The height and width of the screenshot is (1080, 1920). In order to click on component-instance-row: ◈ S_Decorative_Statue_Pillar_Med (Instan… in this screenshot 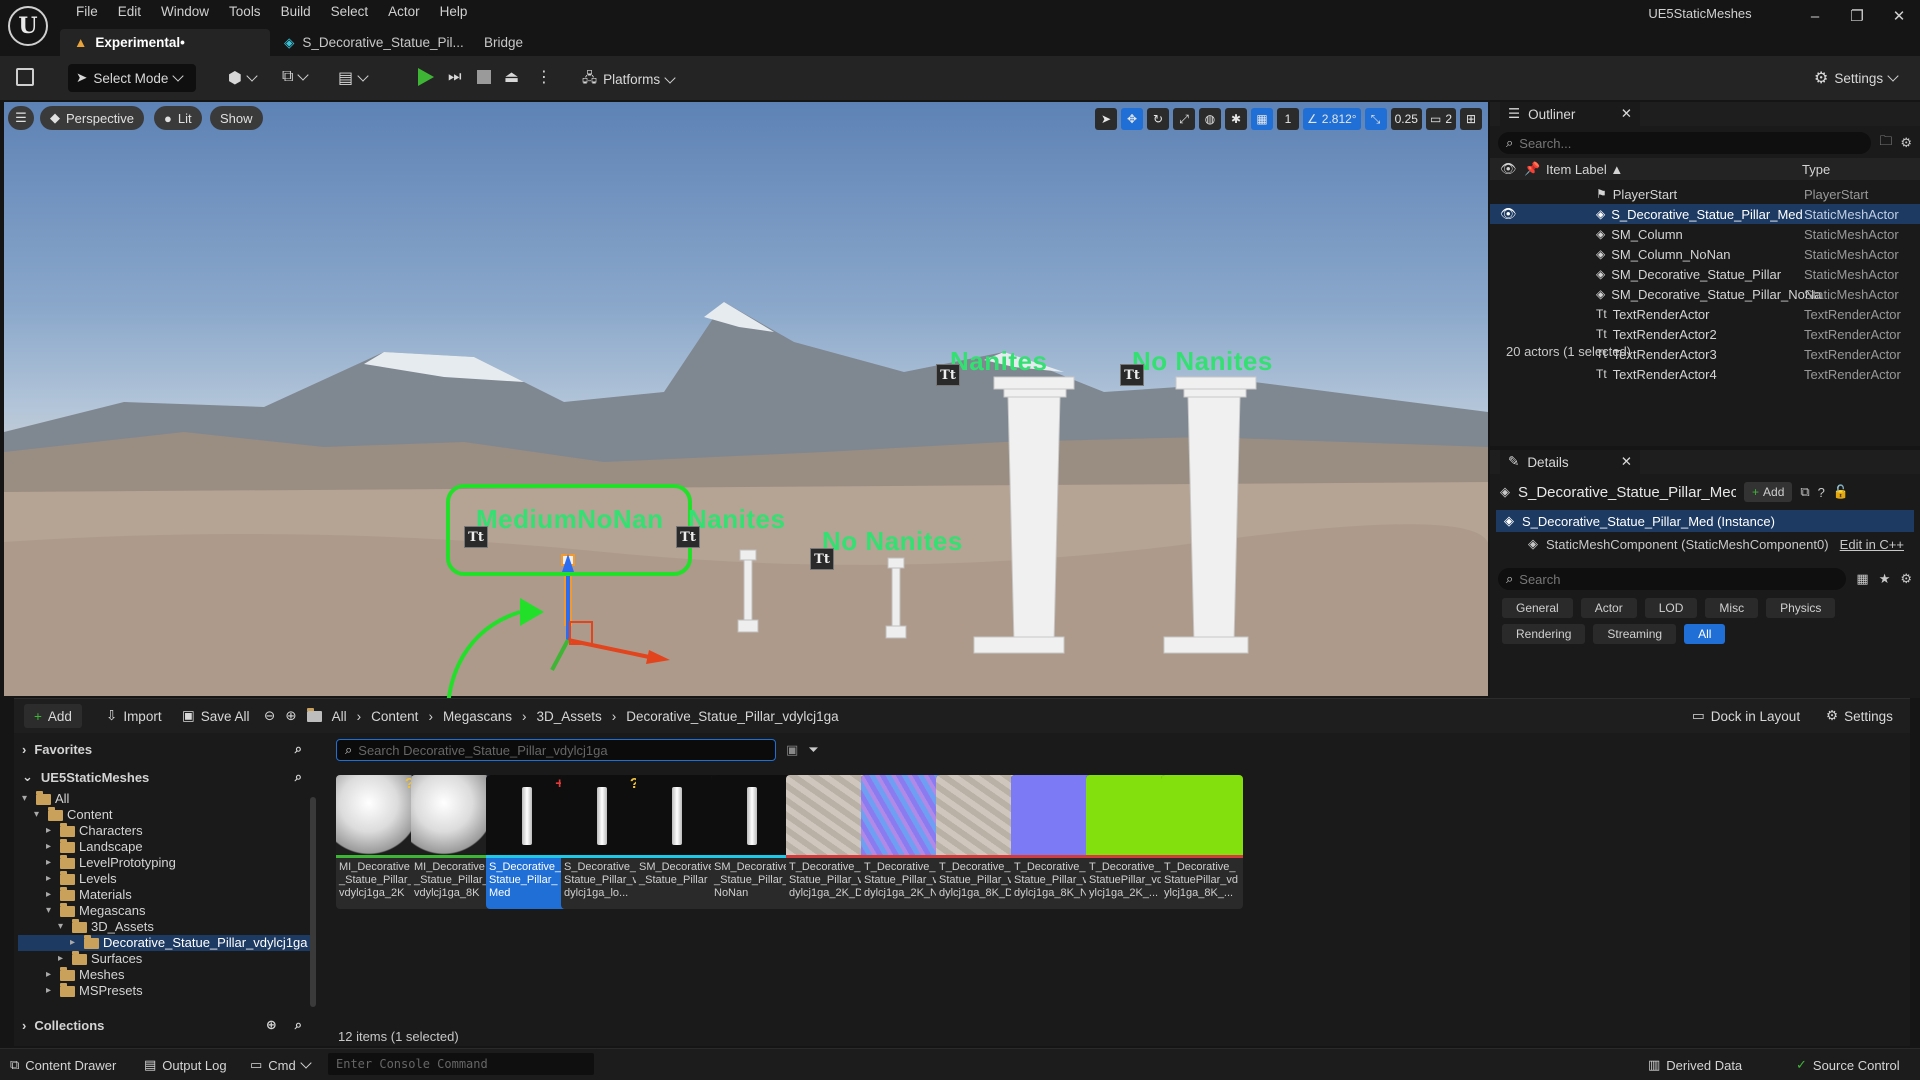, I will do `click(1705, 521)`.